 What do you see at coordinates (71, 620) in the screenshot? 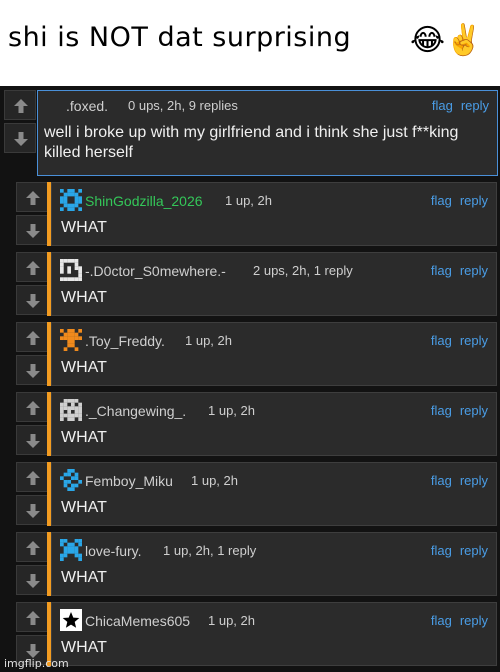
I see `star-icon` at bounding box center [71, 620].